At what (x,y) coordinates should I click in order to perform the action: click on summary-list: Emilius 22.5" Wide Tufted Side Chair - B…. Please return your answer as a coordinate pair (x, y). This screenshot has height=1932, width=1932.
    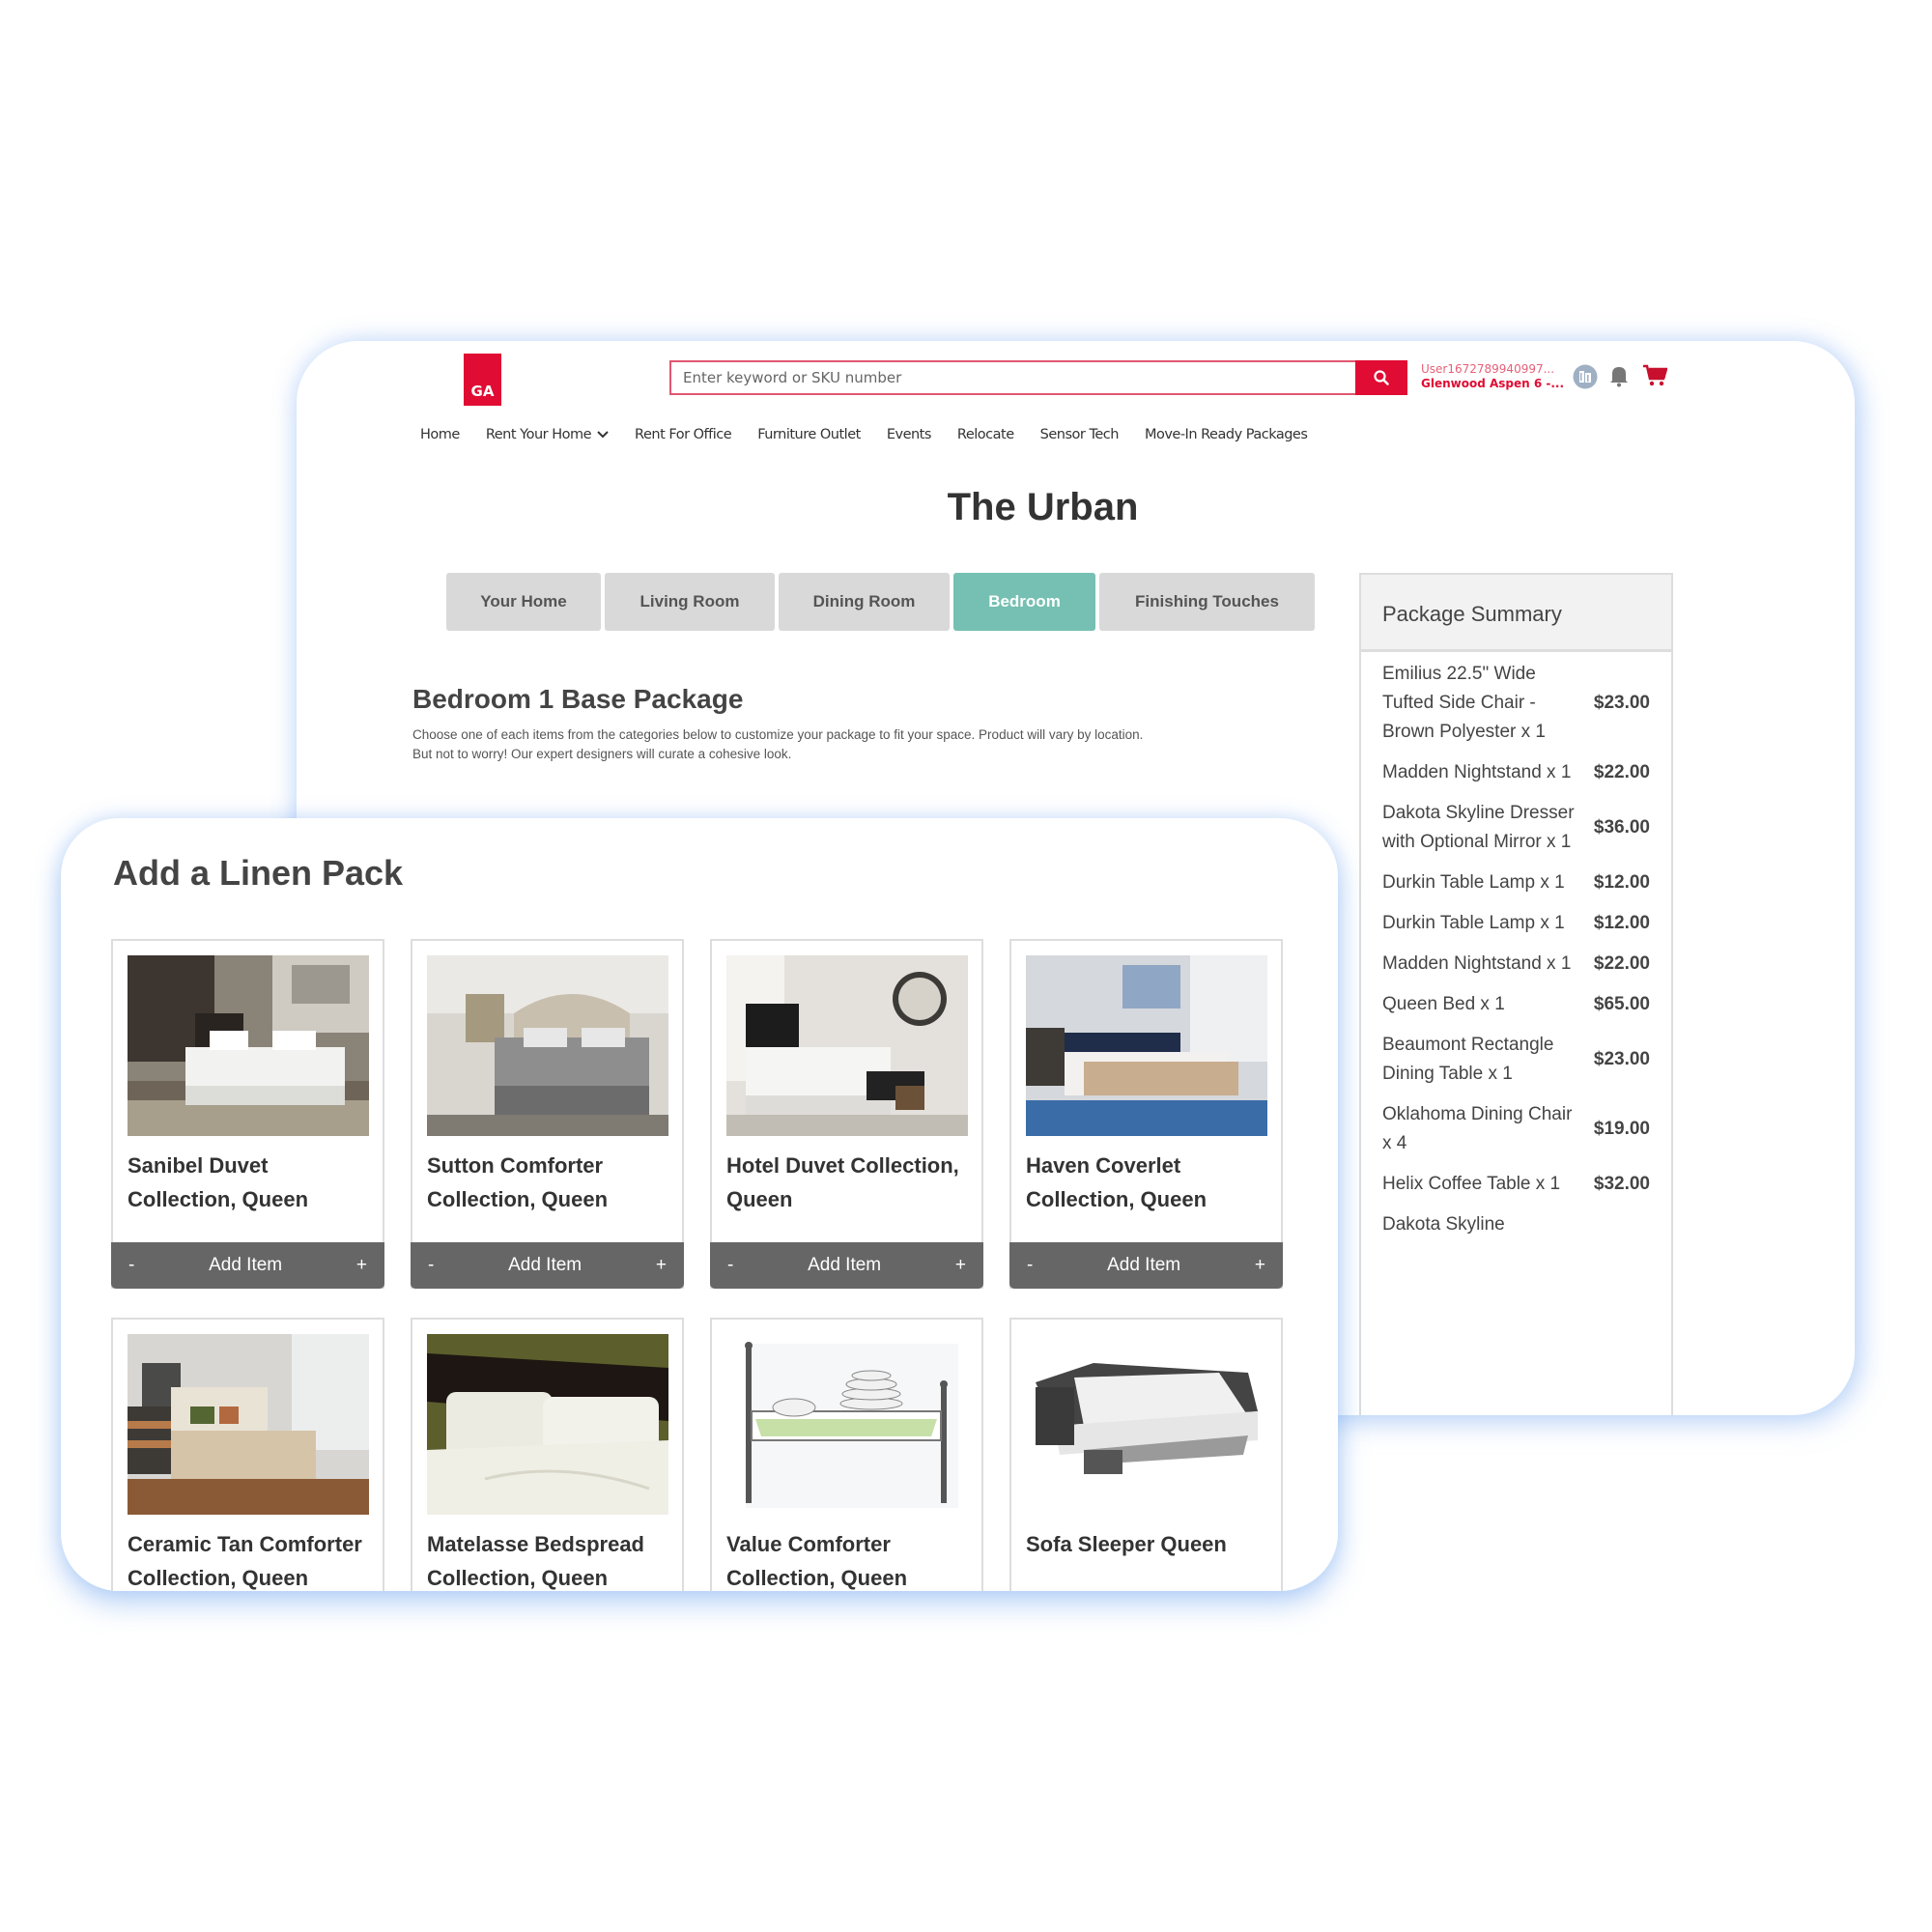
    Looking at the image, I should click on (1516, 947).